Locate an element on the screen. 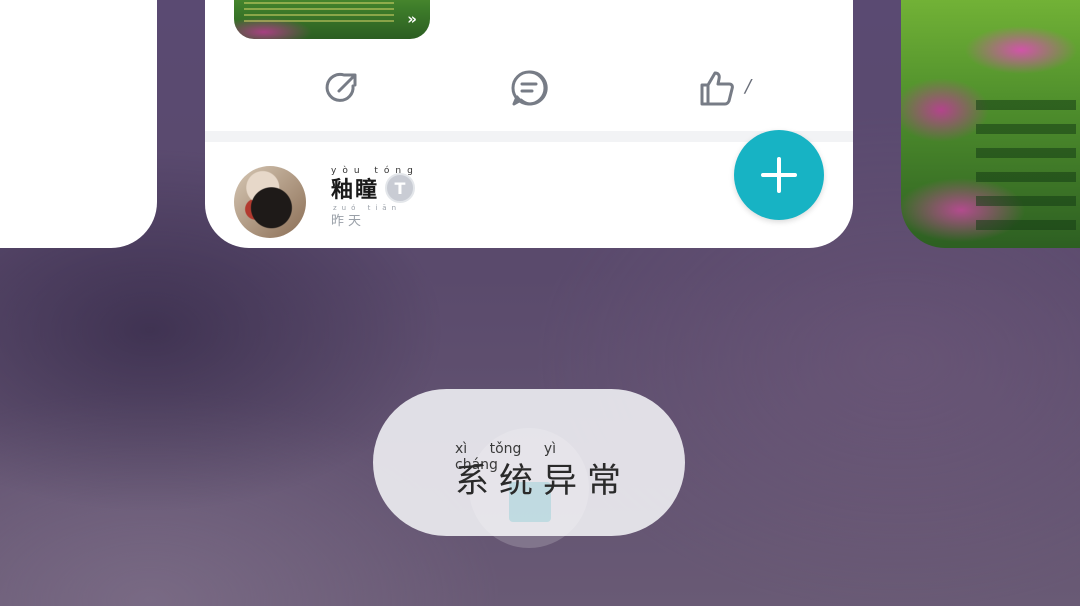  comment-icon is located at coordinates (529, 88).